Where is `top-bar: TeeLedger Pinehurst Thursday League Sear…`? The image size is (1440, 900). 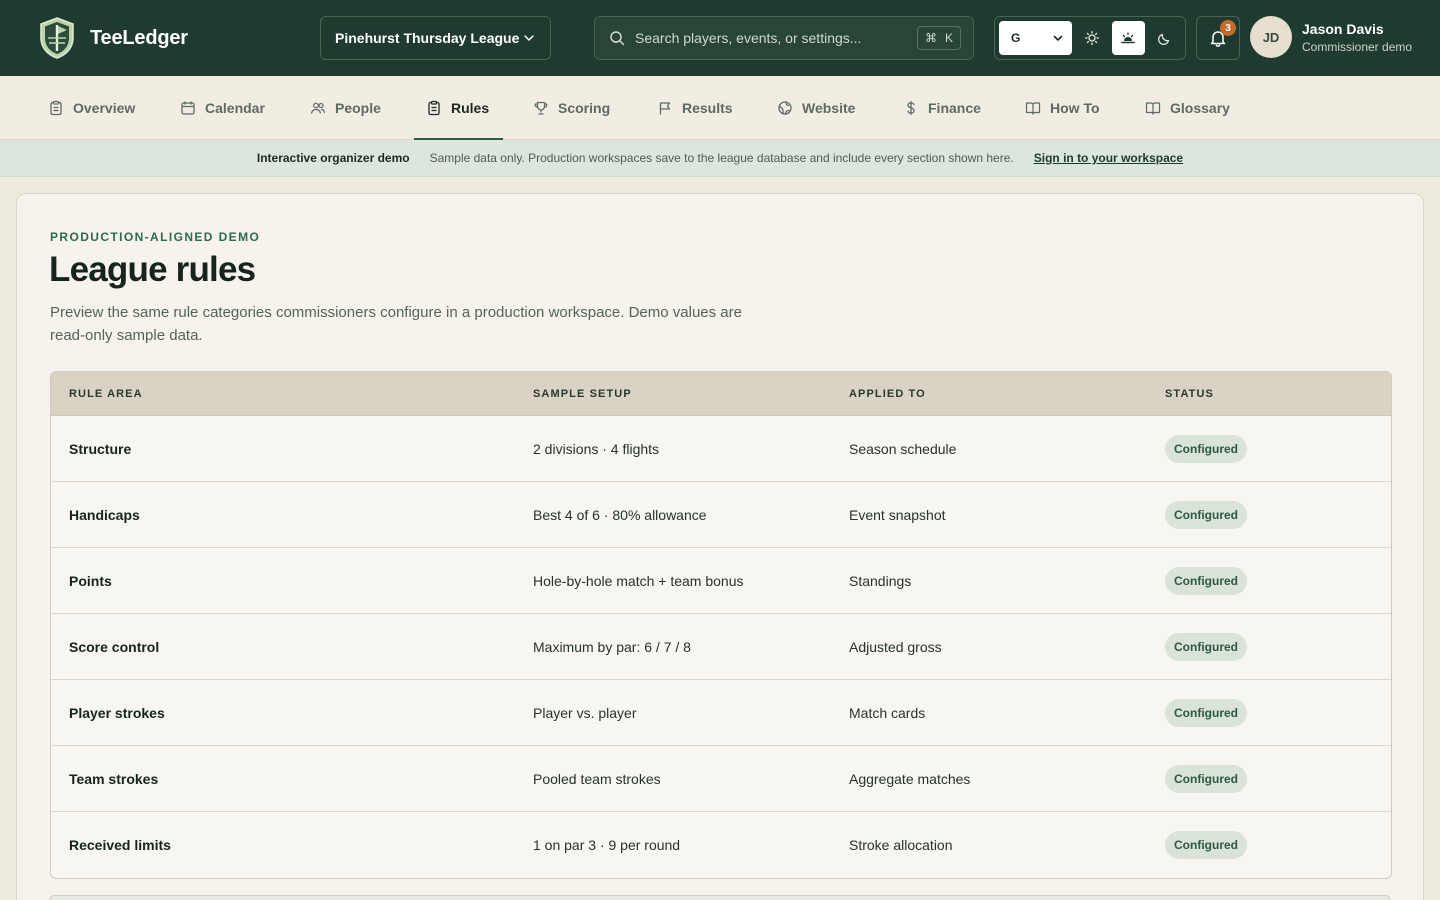 top-bar: TeeLedger Pinehurst Thursday League Sear… is located at coordinates (720, 38).